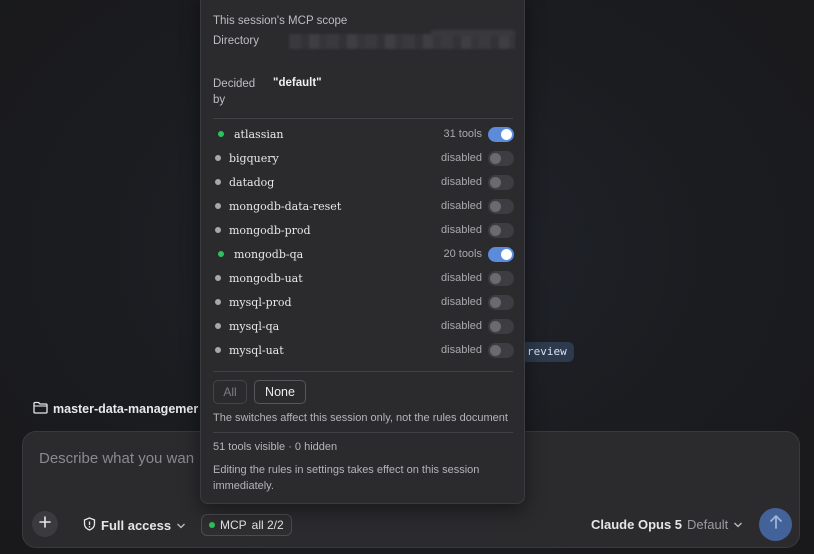  What do you see at coordinates (462, 134) in the screenshot?
I see `server-status: 31 tools` at bounding box center [462, 134].